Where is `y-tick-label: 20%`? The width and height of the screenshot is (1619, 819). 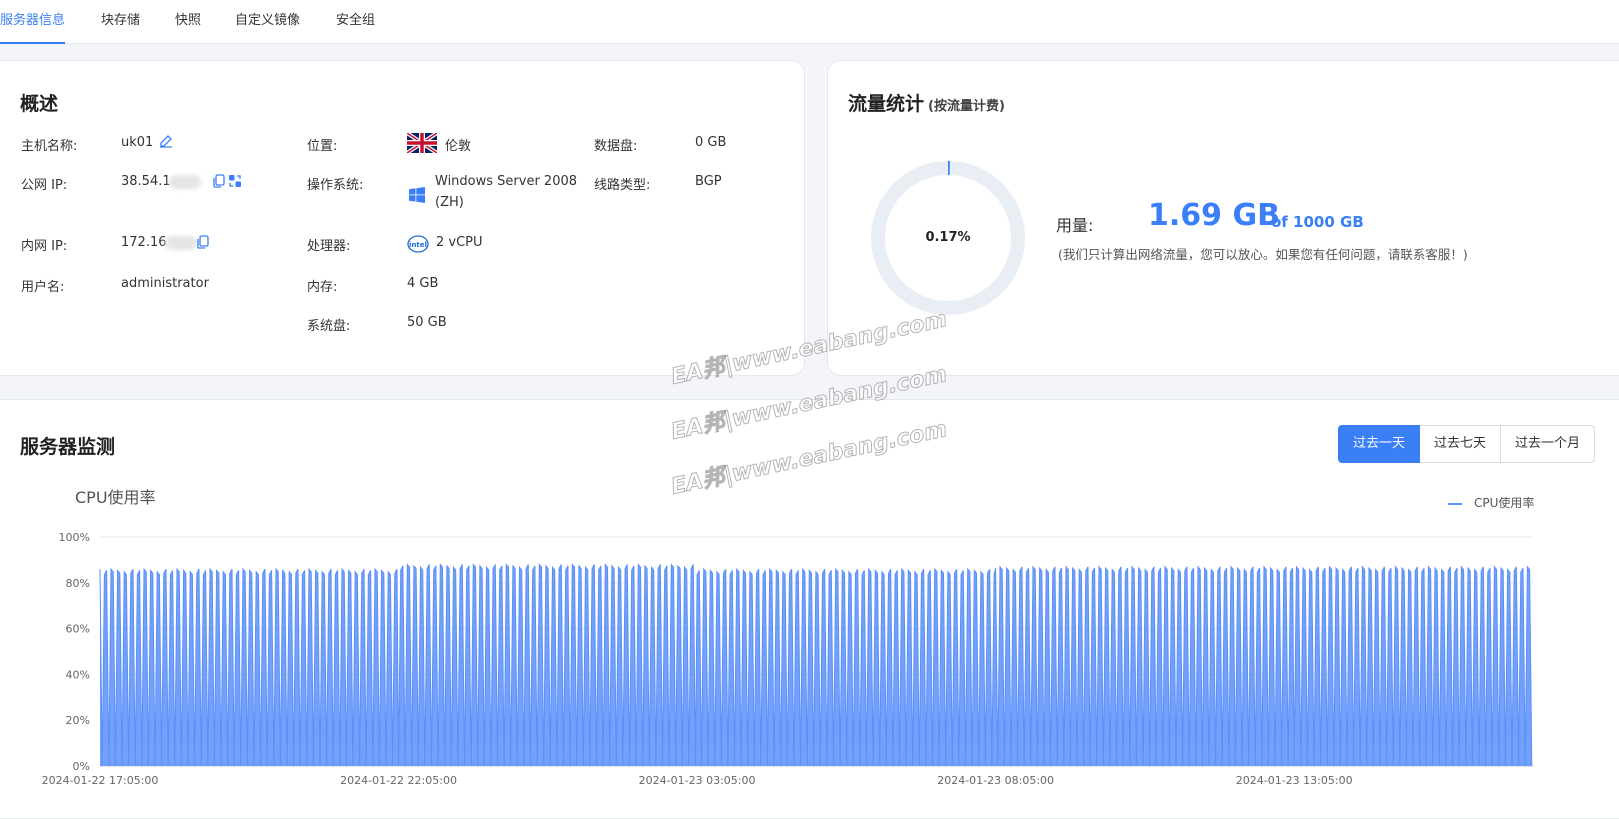
y-tick-label: 20% is located at coordinates (78, 720).